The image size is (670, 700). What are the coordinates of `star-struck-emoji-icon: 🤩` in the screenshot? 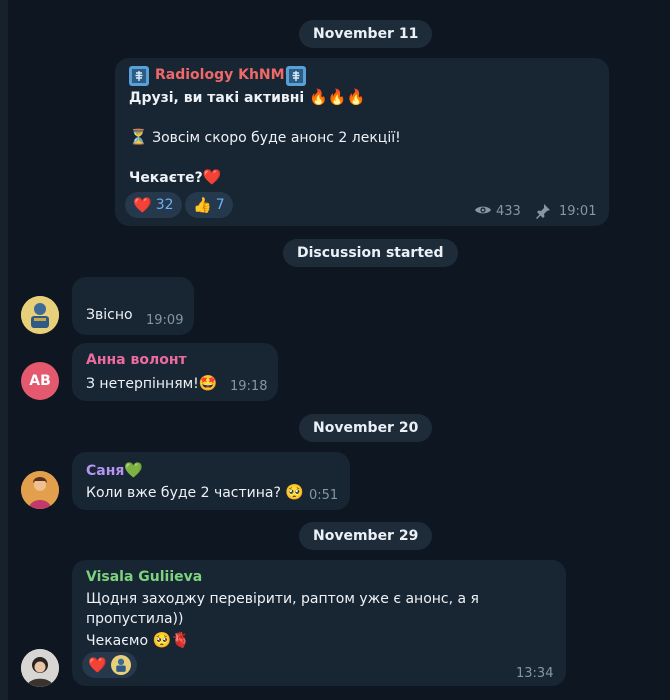 It's located at (208, 383).